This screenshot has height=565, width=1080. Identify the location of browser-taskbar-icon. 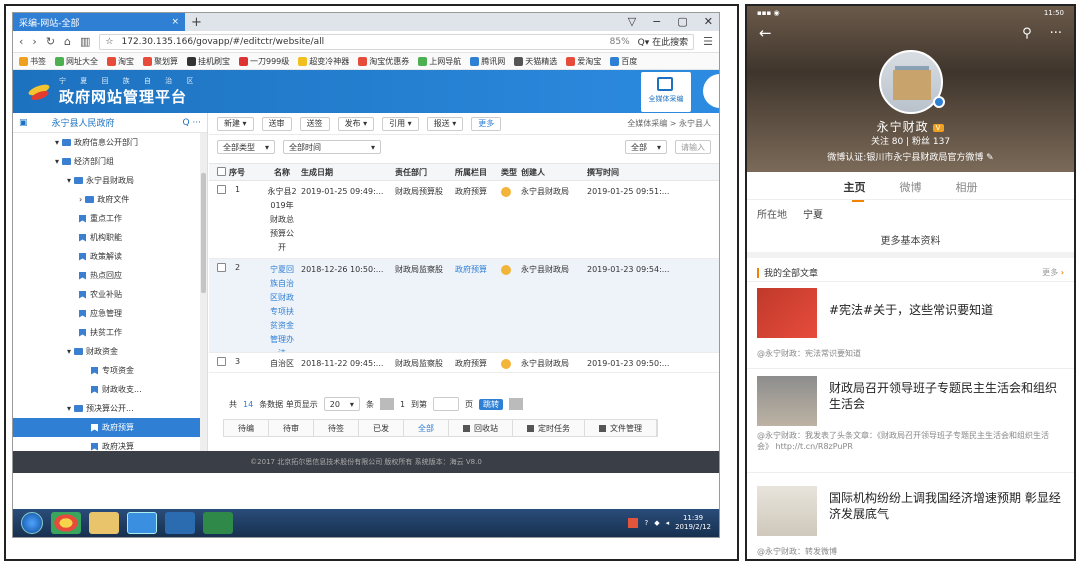
(142, 523).